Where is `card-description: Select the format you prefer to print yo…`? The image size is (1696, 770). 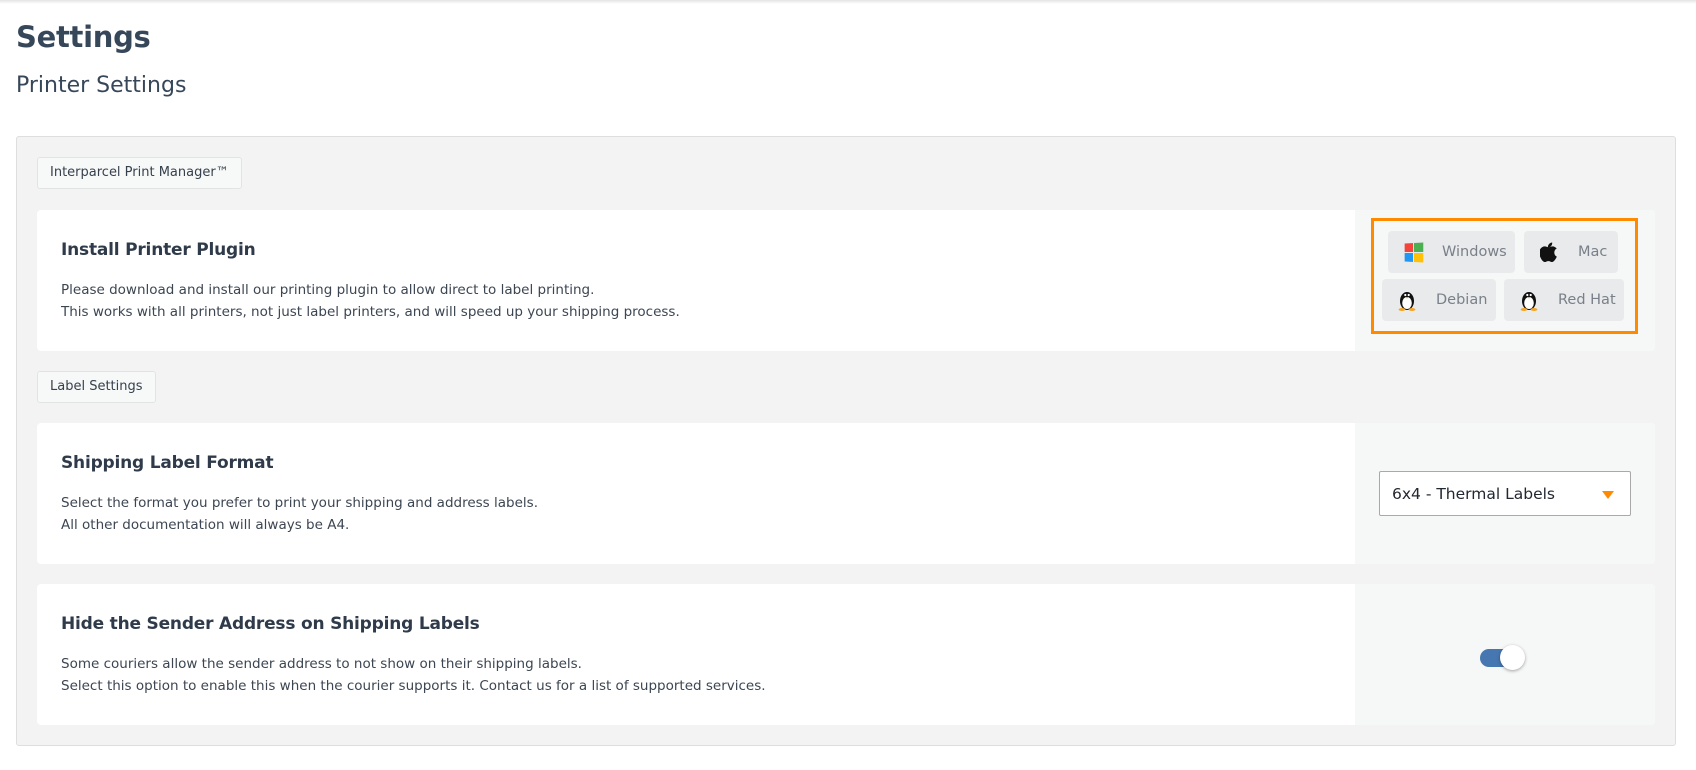
card-description: Select the format you prefer to print yo… is located at coordinates (299, 514).